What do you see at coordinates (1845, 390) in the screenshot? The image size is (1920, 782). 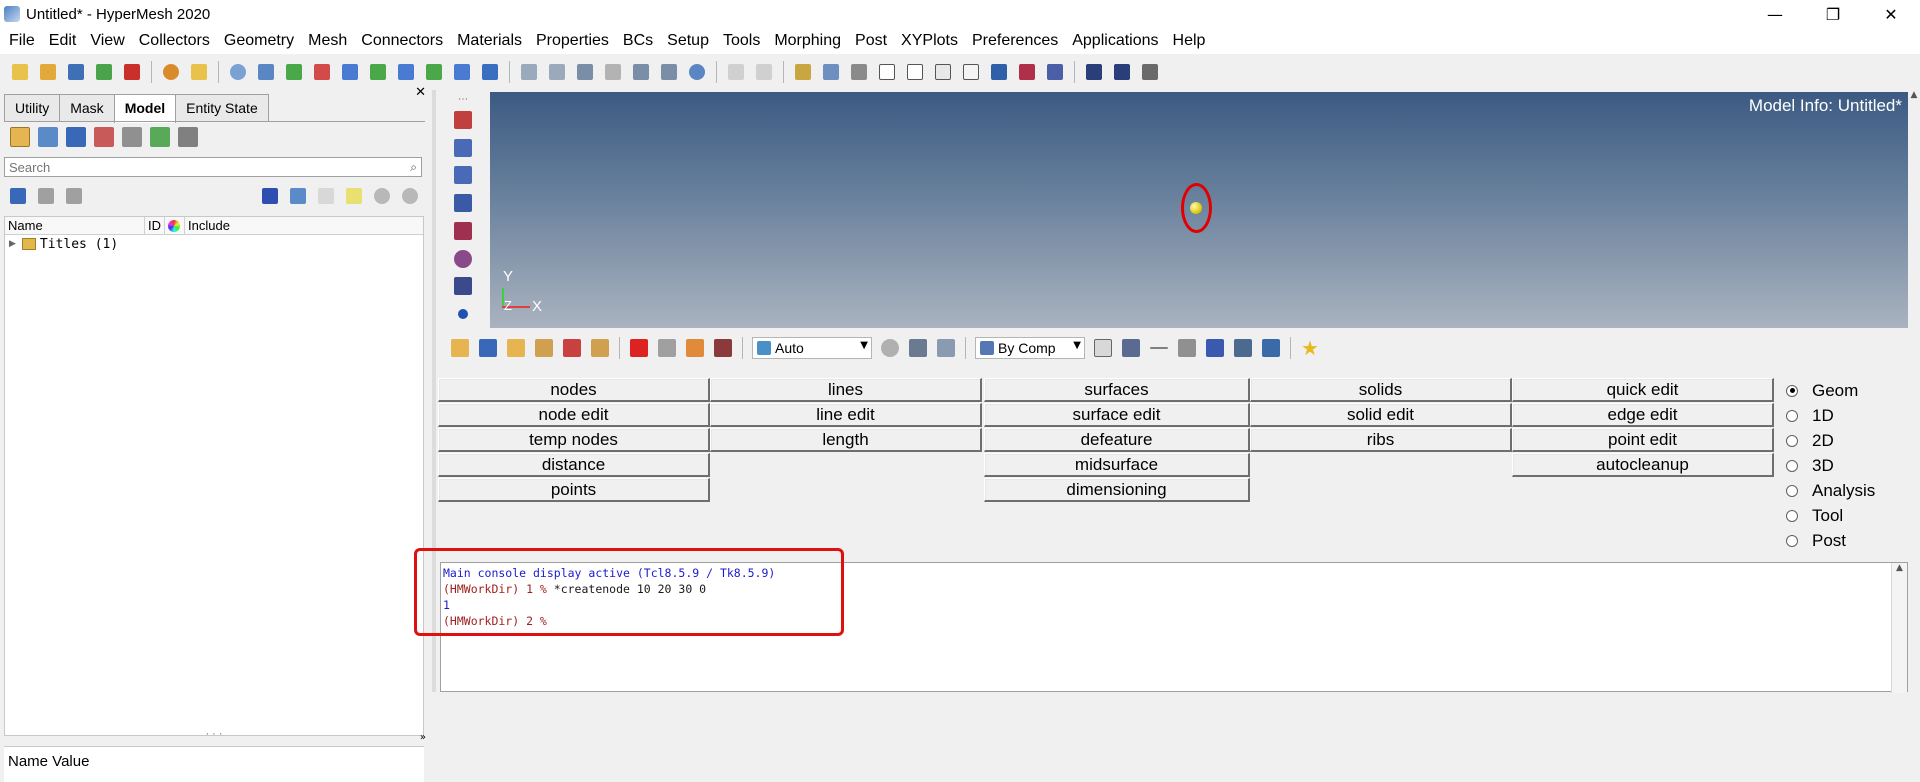 I see `radio-geom: Geom` at bounding box center [1845, 390].